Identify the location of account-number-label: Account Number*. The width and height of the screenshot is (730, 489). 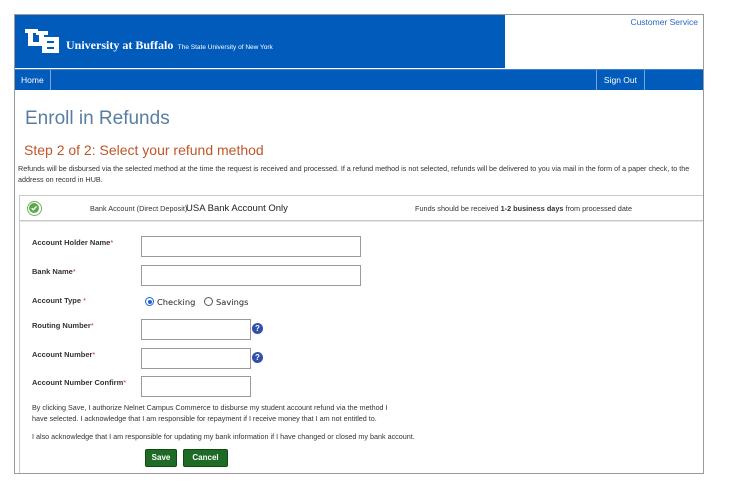
(63, 354).